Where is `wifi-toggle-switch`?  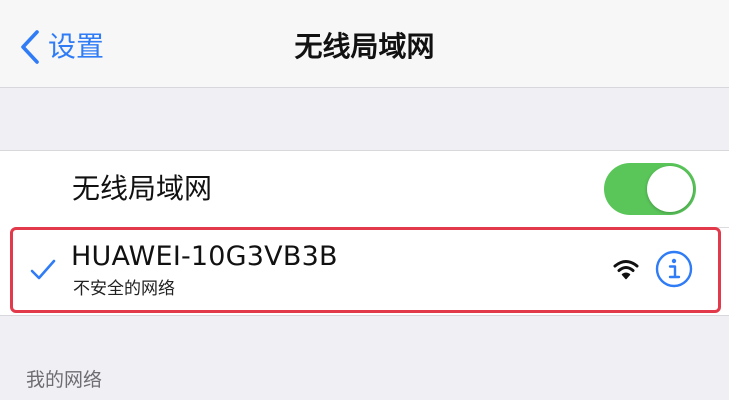 wifi-toggle-switch is located at coordinates (650, 189).